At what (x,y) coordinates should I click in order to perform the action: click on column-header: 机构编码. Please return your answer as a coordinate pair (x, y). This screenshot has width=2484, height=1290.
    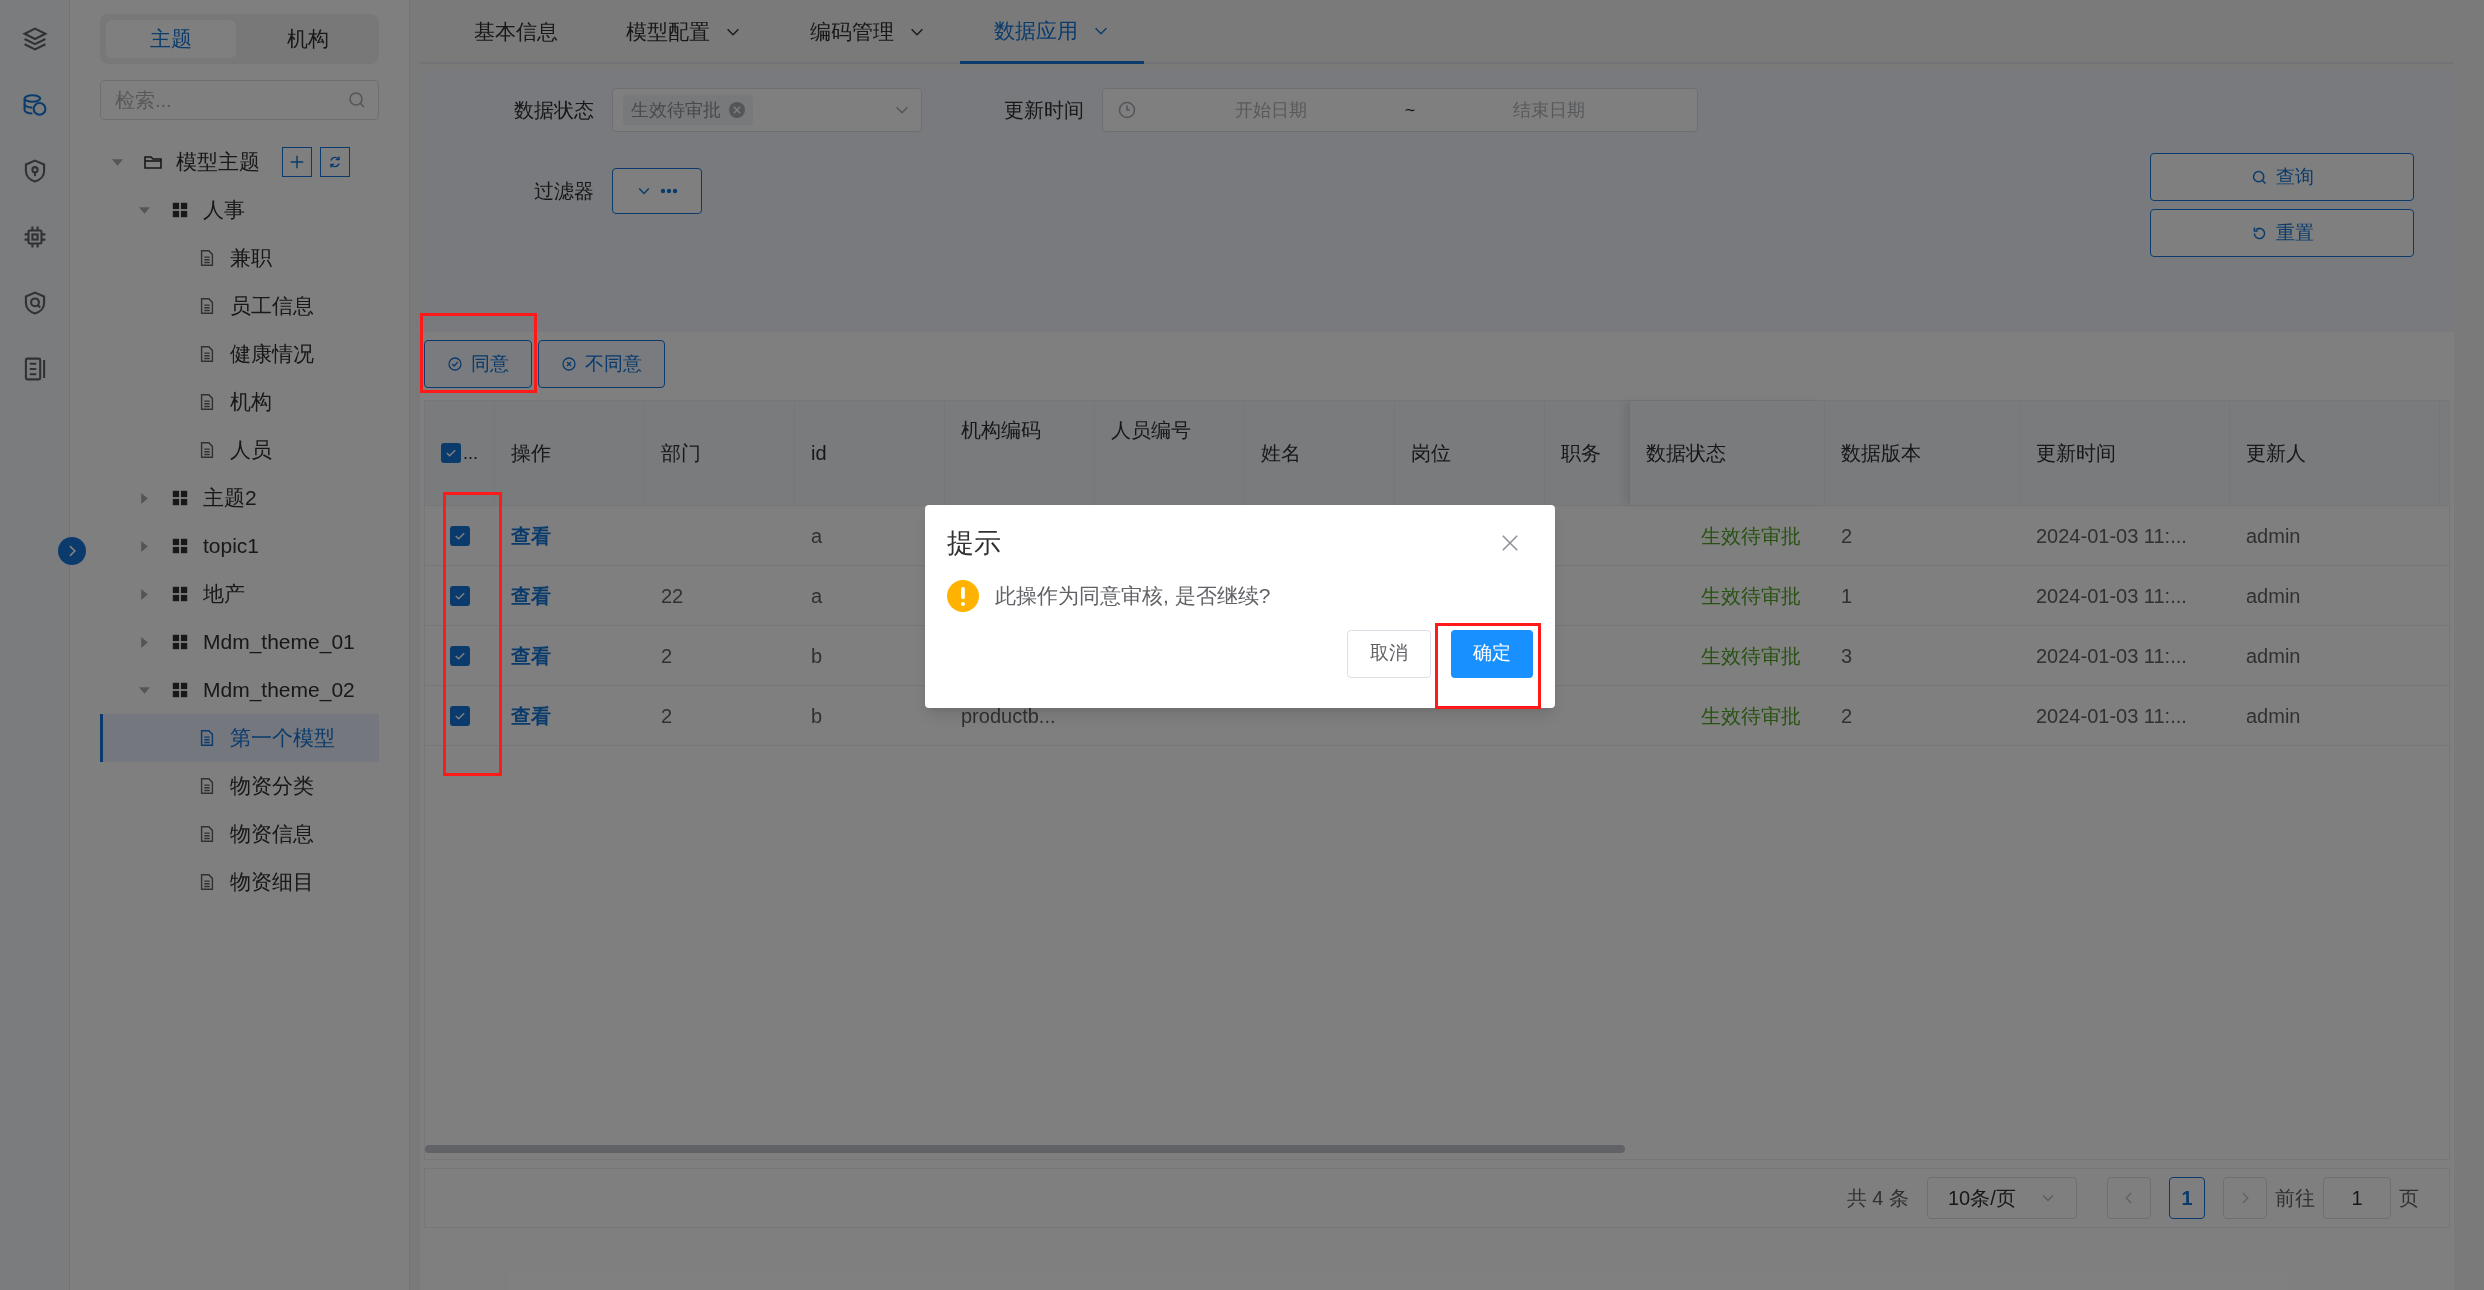
    Looking at the image, I should click on (1001, 430).